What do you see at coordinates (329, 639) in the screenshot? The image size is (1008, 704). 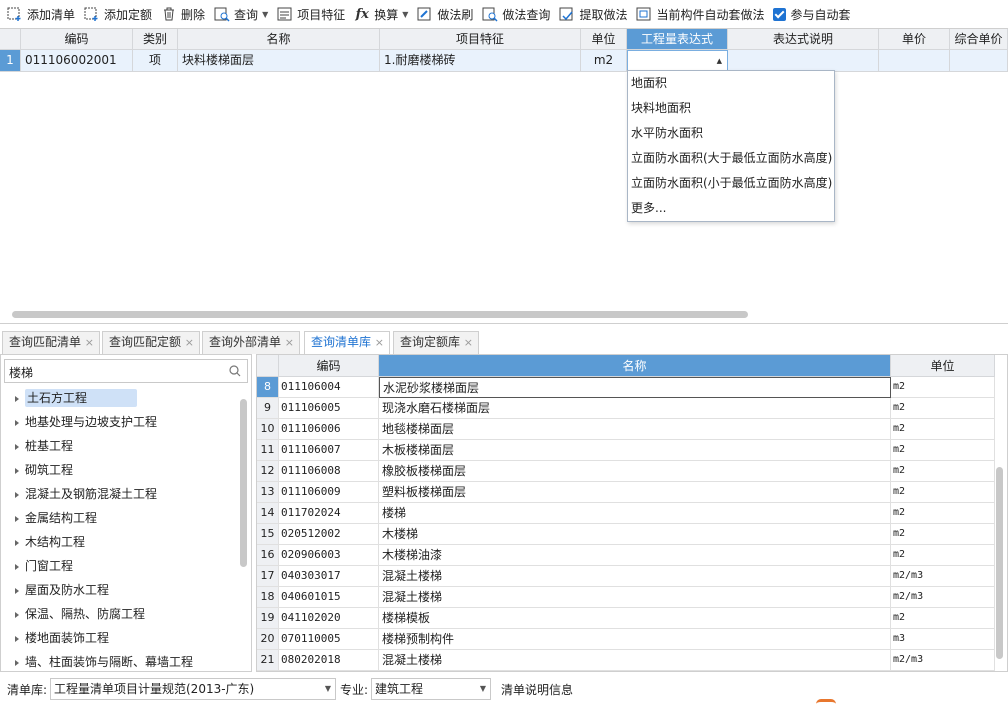 I see `row-code: 070110005` at bounding box center [329, 639].